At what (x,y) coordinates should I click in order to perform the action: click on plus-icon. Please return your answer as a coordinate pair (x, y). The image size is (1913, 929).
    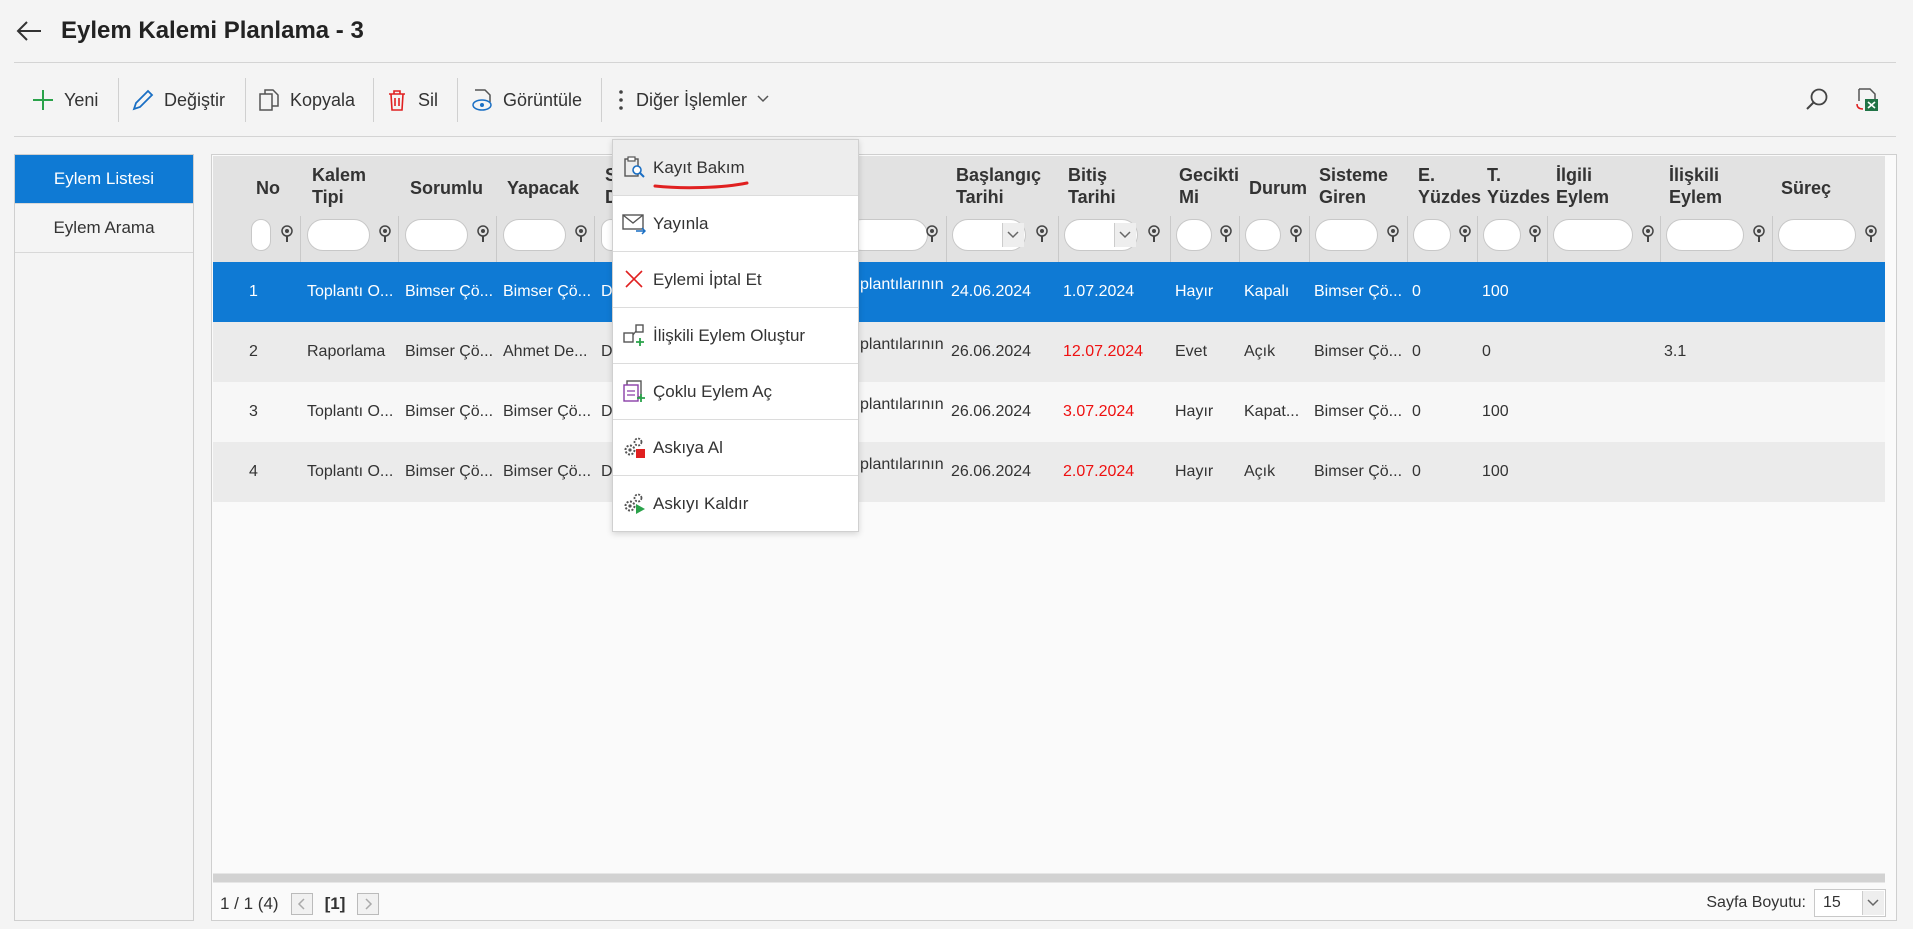
    Looking at the image, I should click on (43, 100).